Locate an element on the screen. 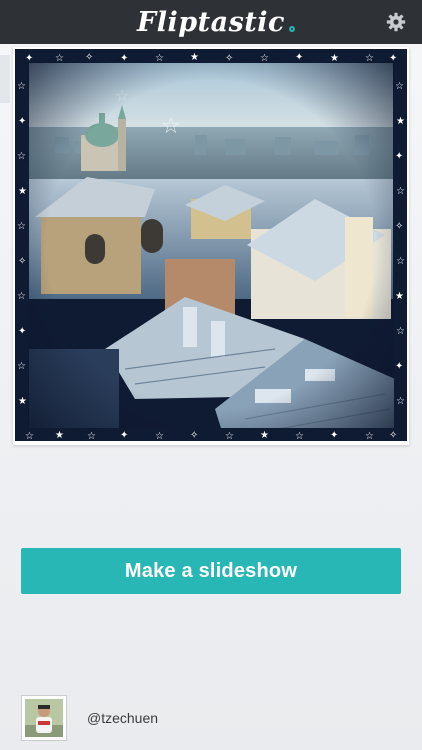  app-logo: Fliptastic is located at coordinates (216, 22).